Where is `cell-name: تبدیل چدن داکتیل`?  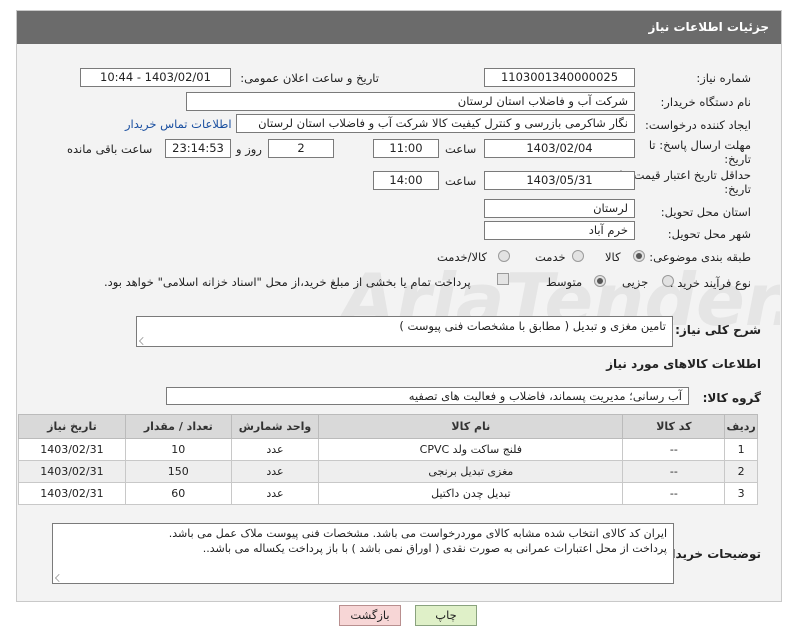 cell-name: تبدیل چدن داکتیل is located at coordinates (471, 493).